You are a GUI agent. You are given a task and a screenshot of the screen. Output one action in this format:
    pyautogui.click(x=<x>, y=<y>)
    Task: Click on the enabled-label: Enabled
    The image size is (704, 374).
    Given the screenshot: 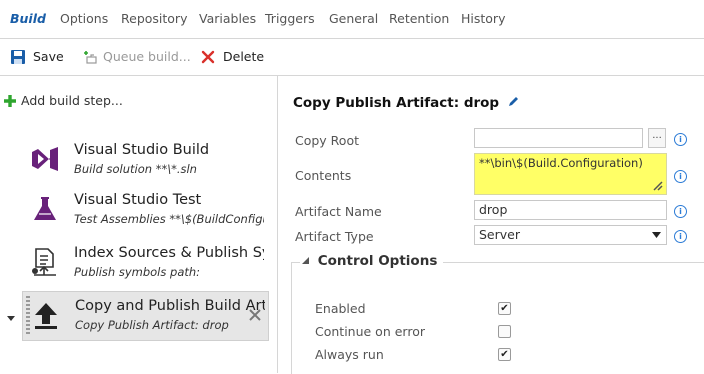 What is the action you would take?
    pyautogui.click(x=340, y=308)
    